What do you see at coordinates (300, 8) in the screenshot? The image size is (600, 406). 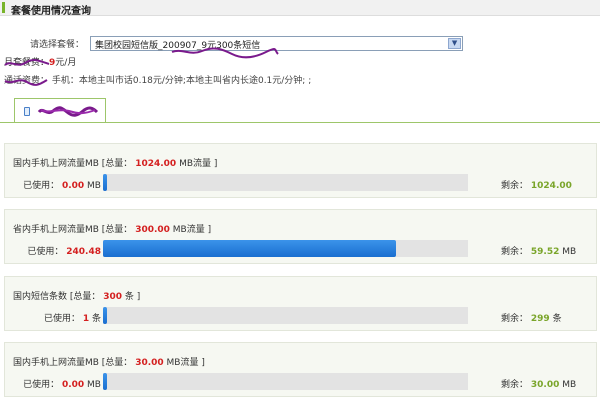 I see `page-header: 套餐使用情况查询` at bounding box center [300, 8].